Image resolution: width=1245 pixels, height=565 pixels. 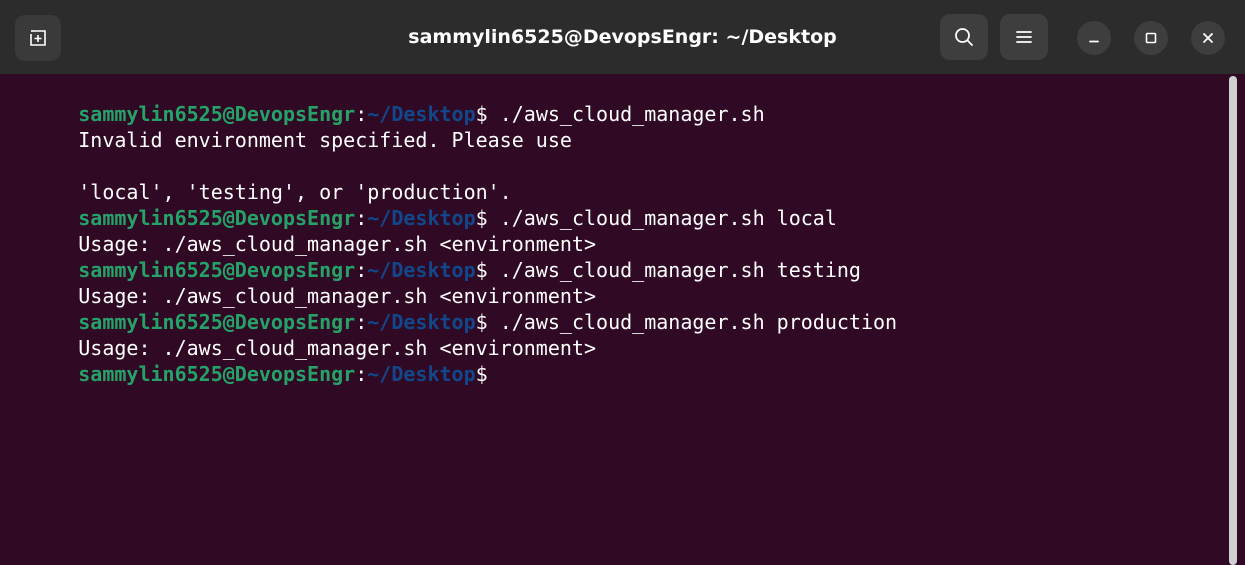 I want to click on terminal-line: sammylin6525@DevopsEngr:~/Desktop$, so click(x=246, y=360).